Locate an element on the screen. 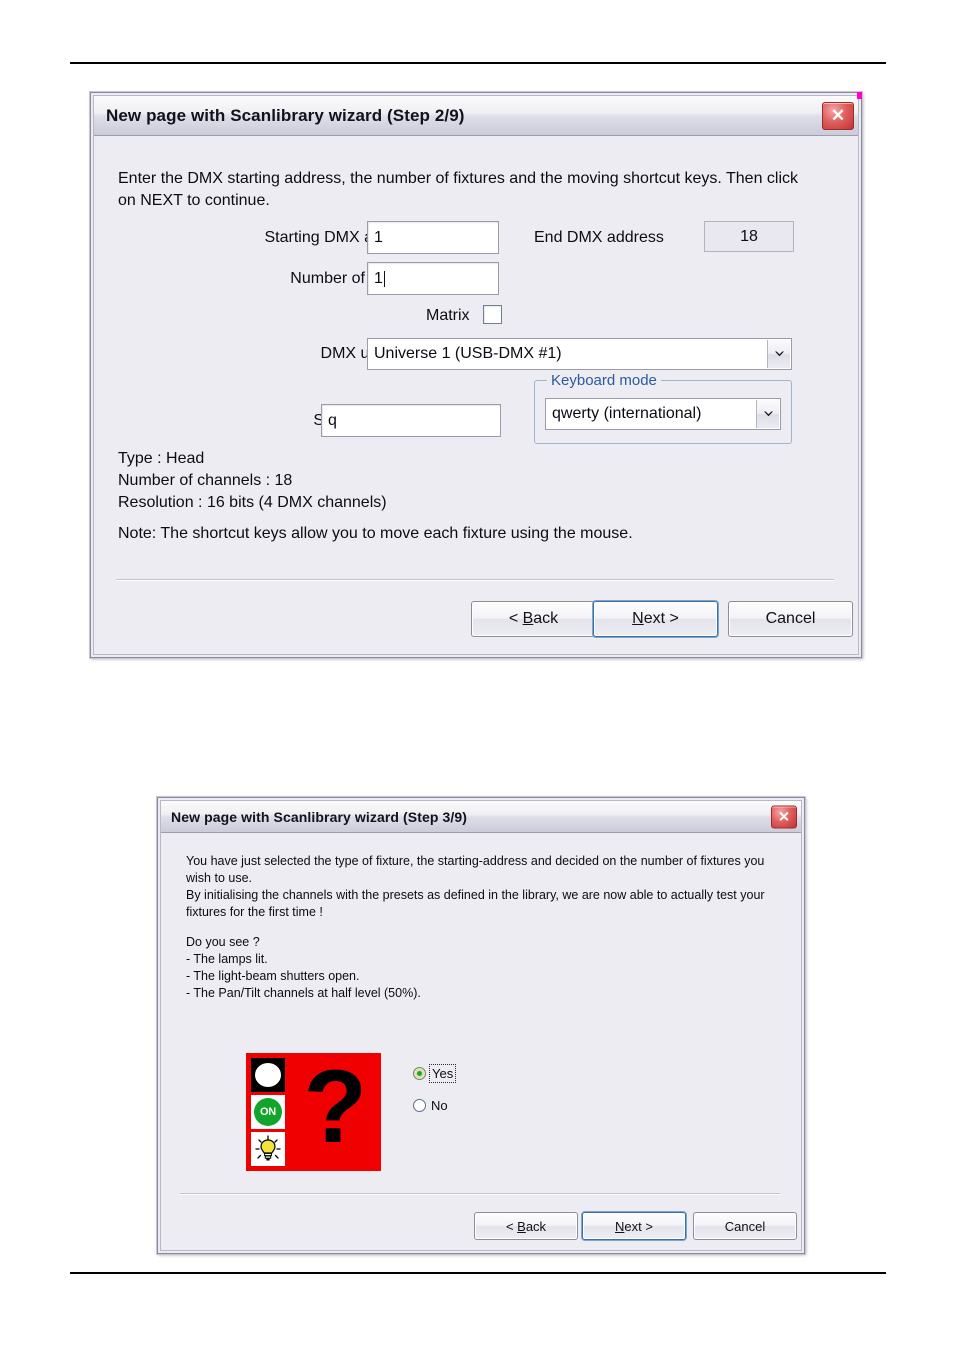 The image size is (954, 1350). page-rule-bottom is located at coordinates (478, 1273).